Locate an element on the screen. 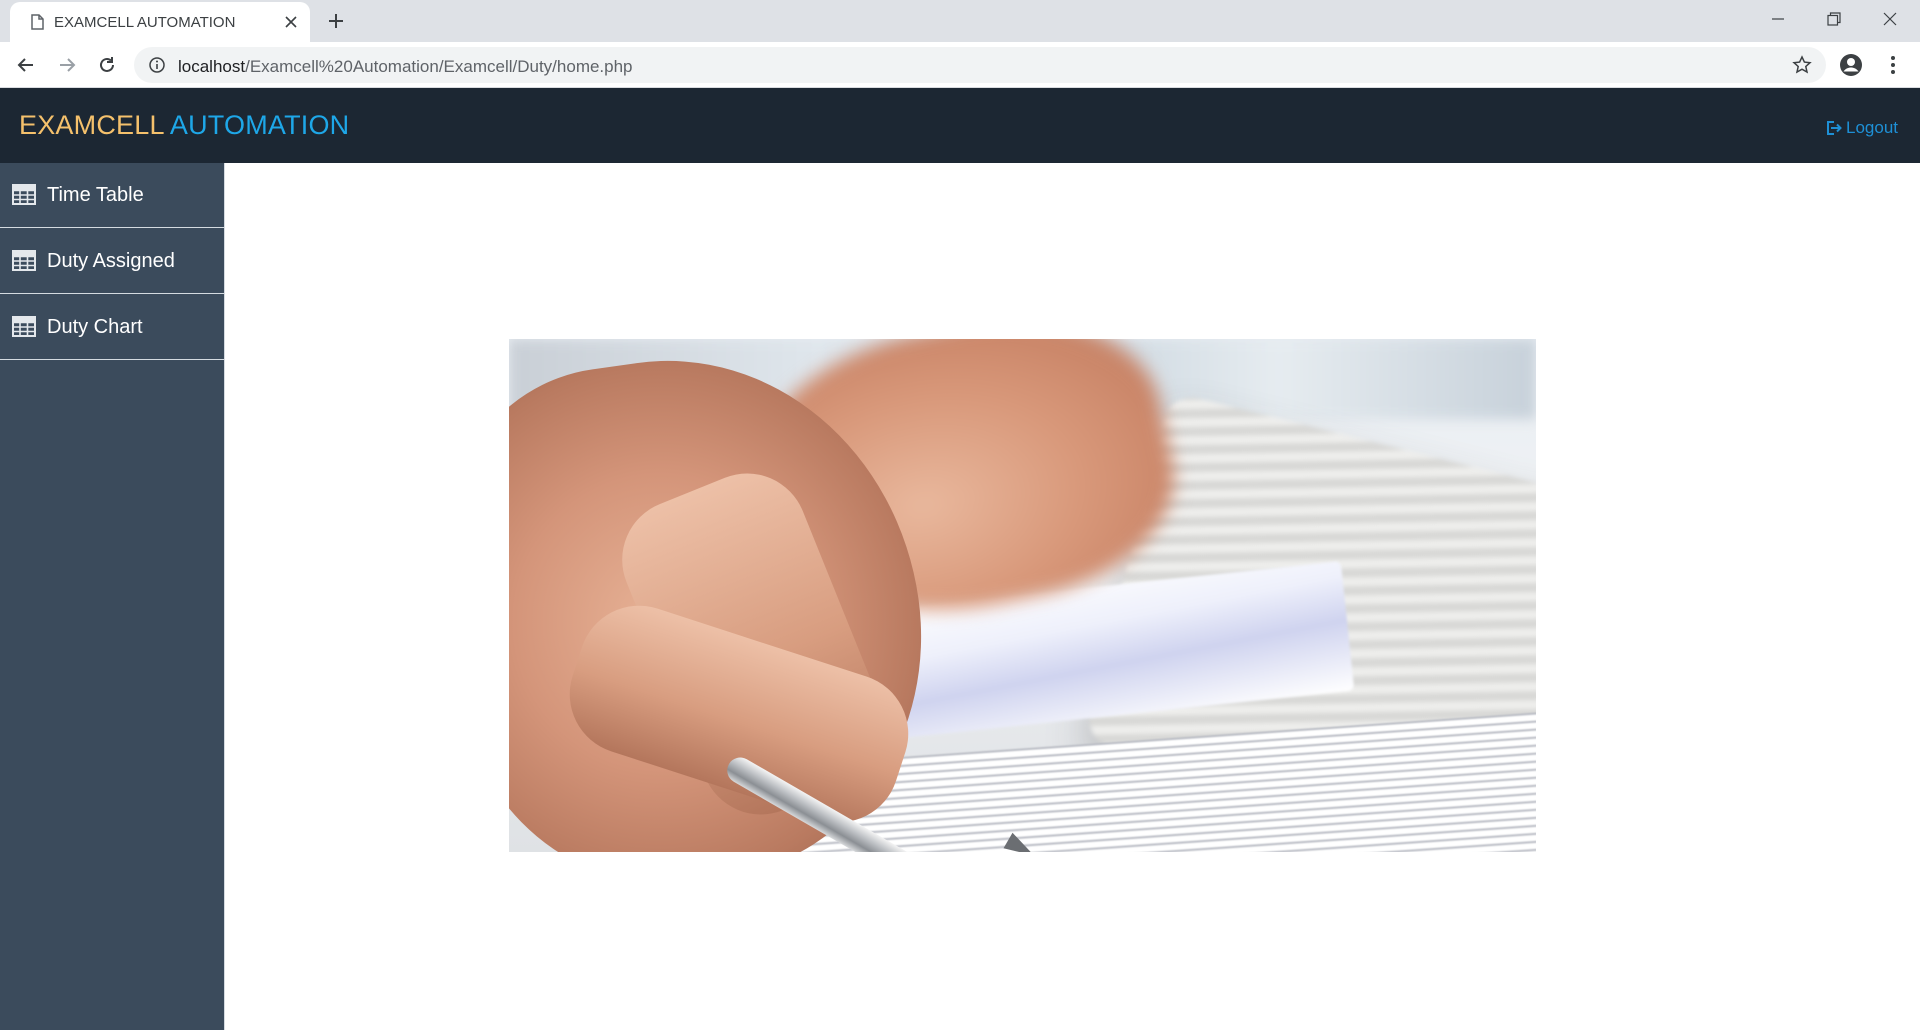 The height and width of the screenshot is (1030, 1920). brand-part2: AUTOMATION is located at coordinates (259, 125).